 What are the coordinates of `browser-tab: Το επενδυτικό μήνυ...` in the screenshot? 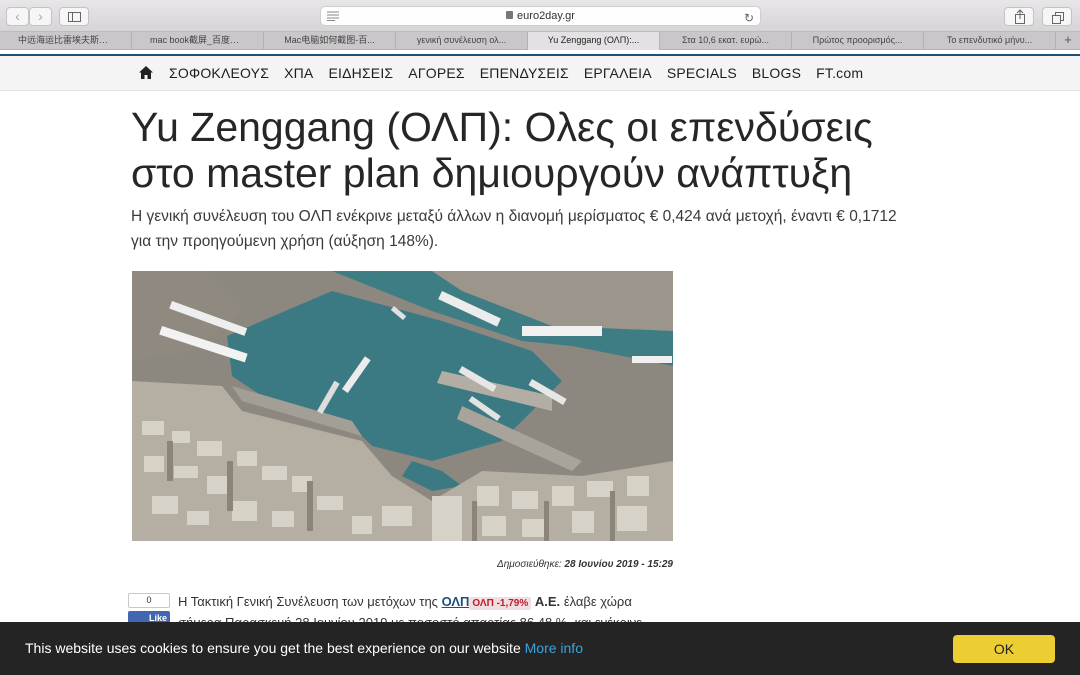 It's located at (990, 41).